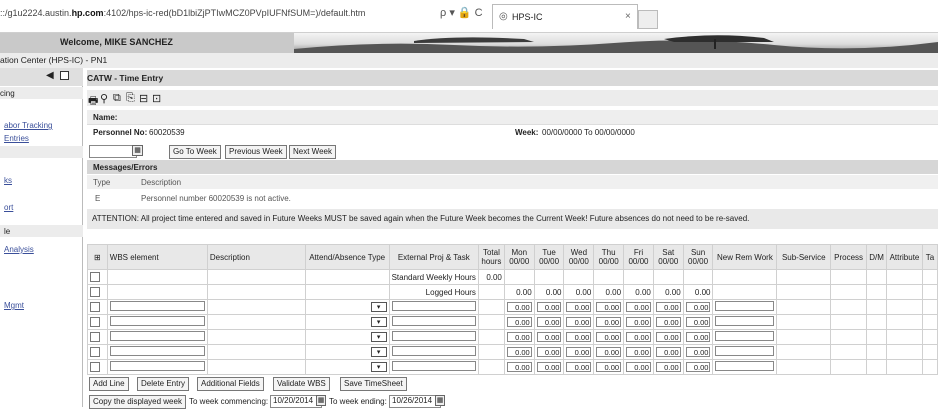 The image size is (938, 409). I want to click on ending-calendar-icon: ▦, so click(440, 400).